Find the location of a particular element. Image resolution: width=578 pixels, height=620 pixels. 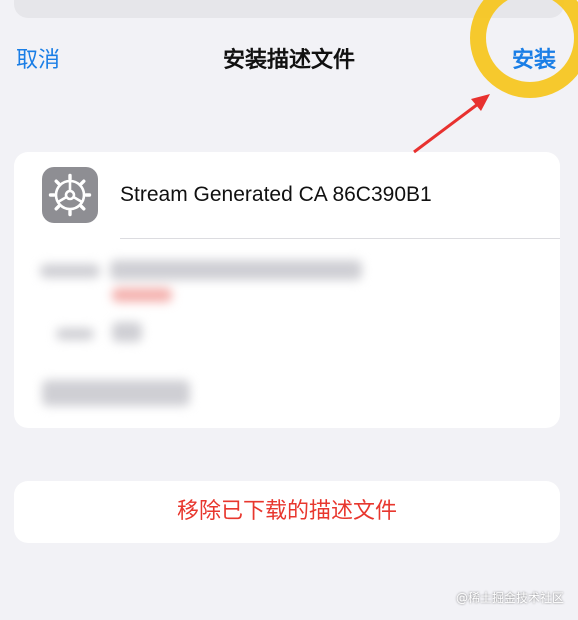

watermark: @稀土掘金技术社区 is located at coordinates (509, 598).